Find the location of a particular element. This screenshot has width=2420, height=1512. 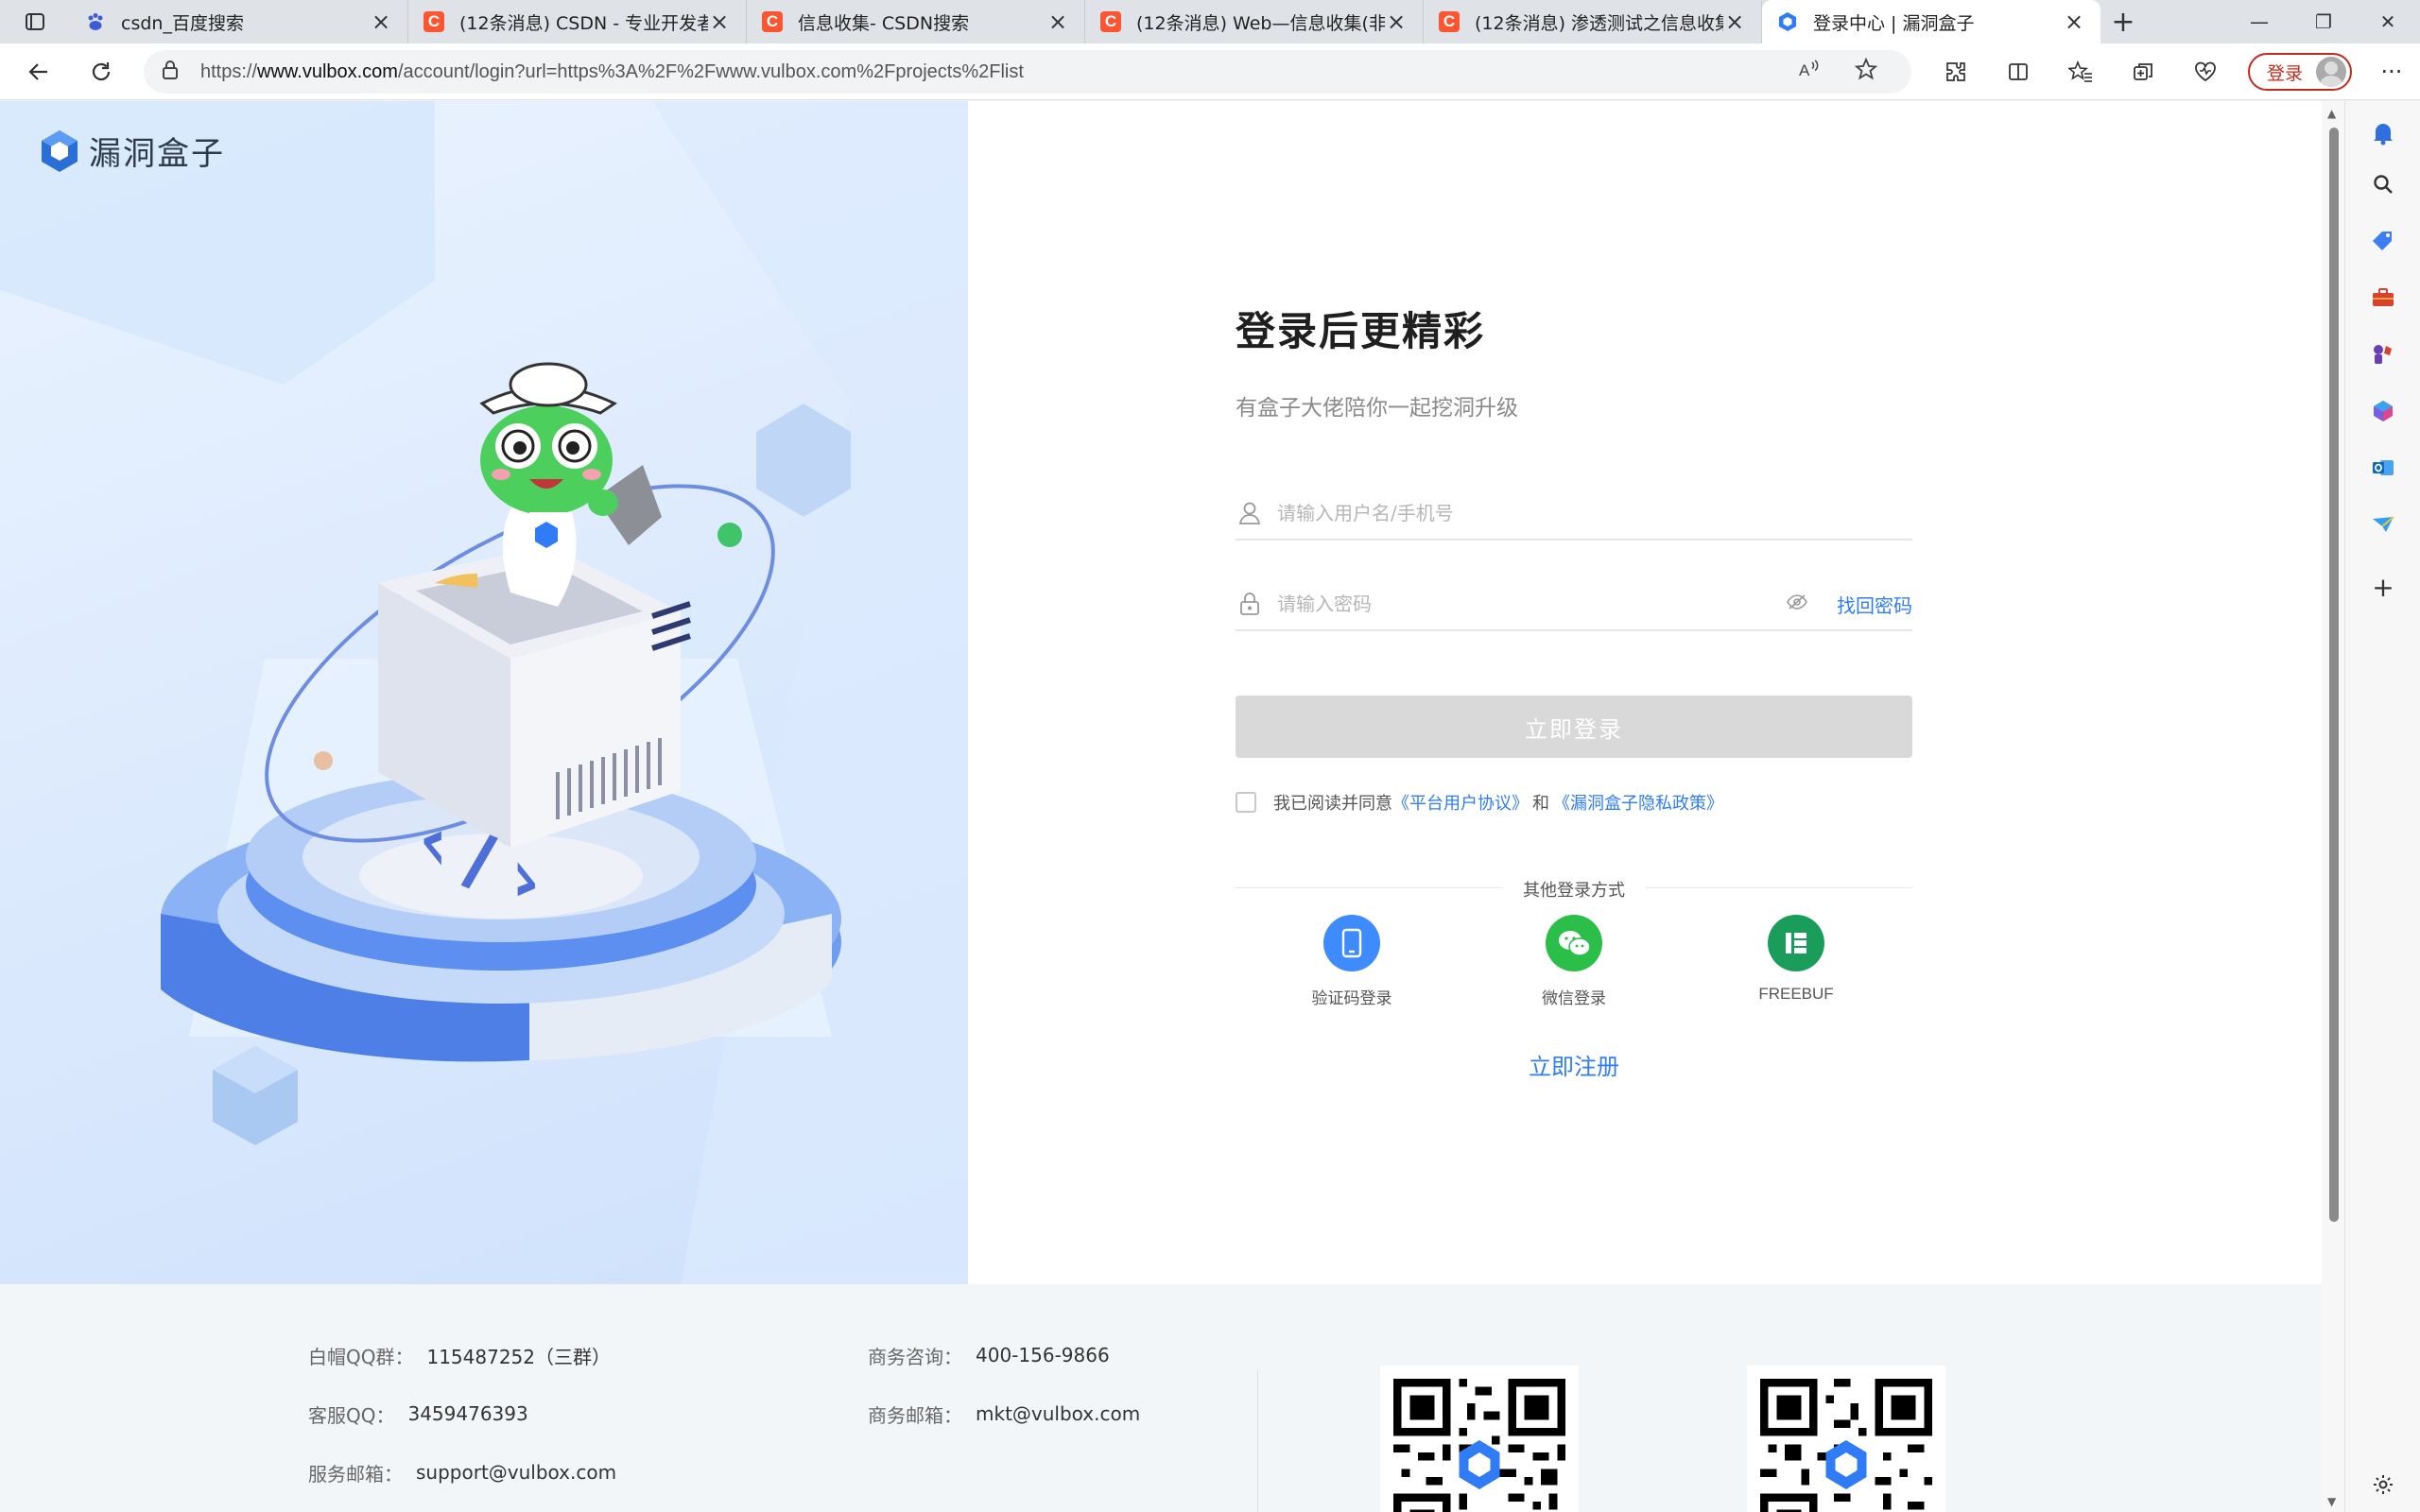

footer-value: mkt@vulbox.com is located at coordinates (1058, 1413).